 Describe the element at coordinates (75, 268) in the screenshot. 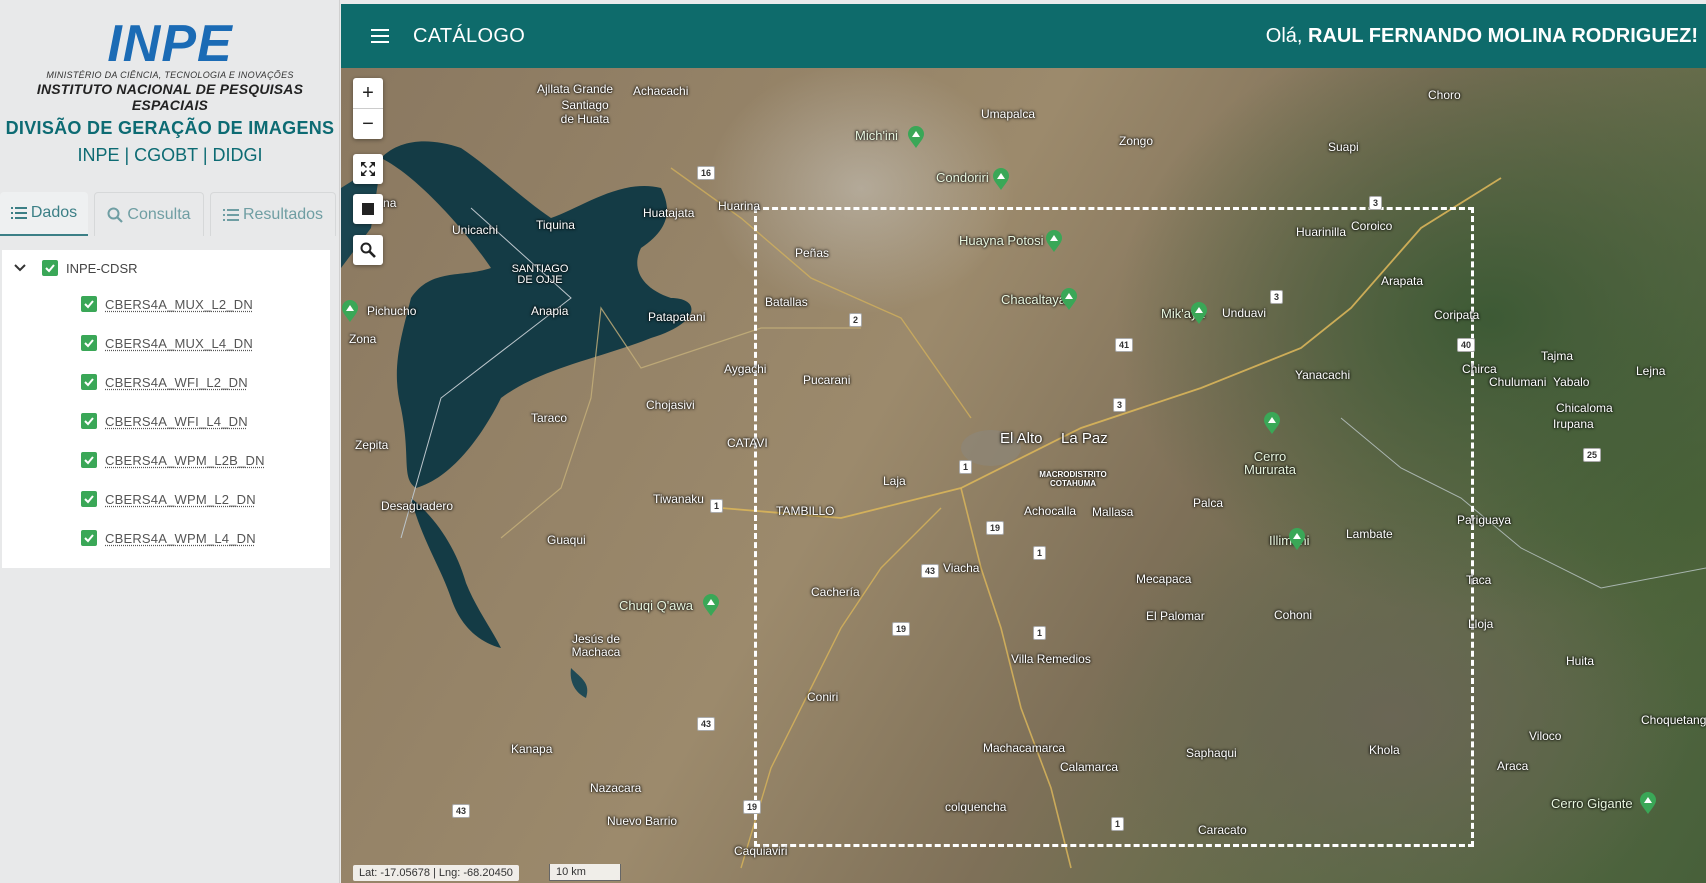

I see `tree-root: INPE-CDSR` at that location.